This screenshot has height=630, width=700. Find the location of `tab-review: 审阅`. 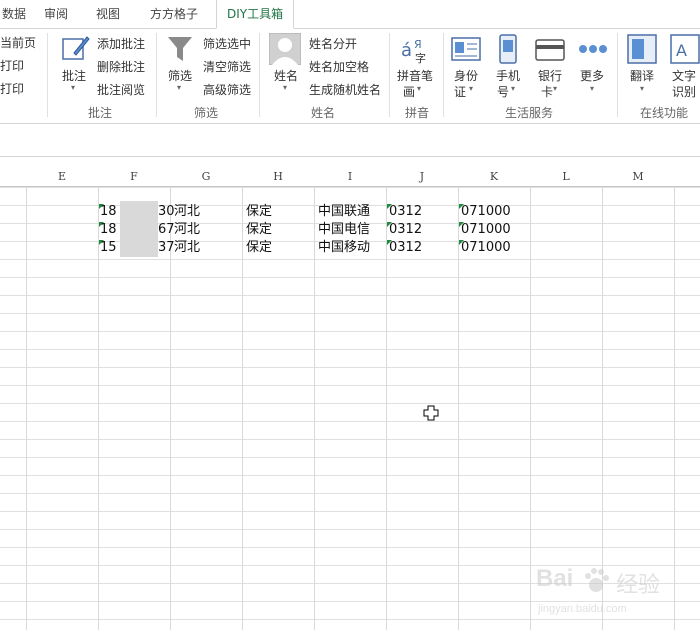

tab-review: 审阅 is located at coordinates (56, 14).